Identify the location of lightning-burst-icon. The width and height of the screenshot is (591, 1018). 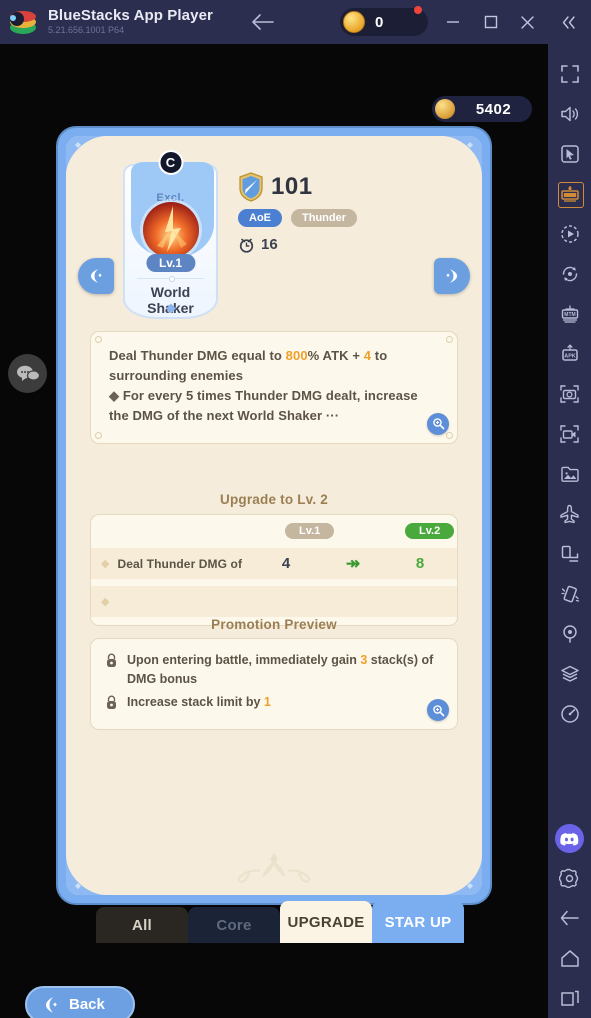
(171, 229).